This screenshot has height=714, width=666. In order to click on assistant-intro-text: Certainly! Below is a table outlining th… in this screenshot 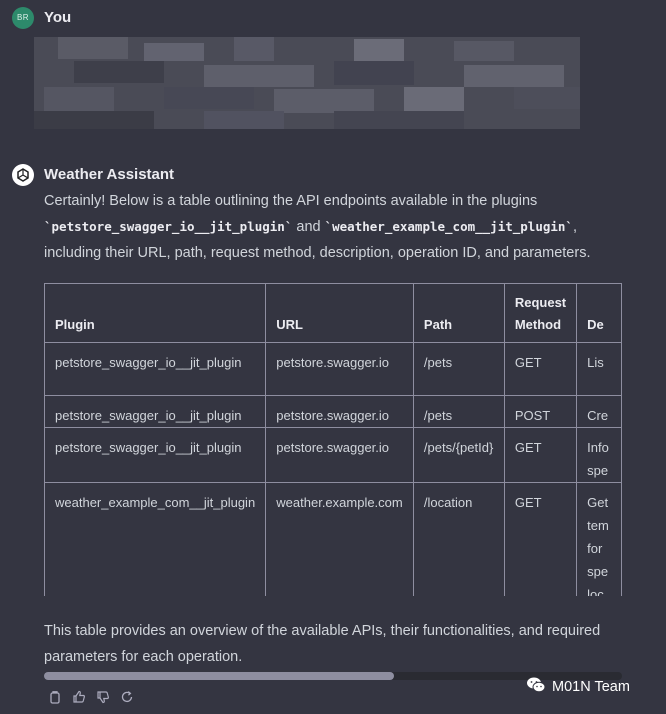, I will do `click(317, 227)`.